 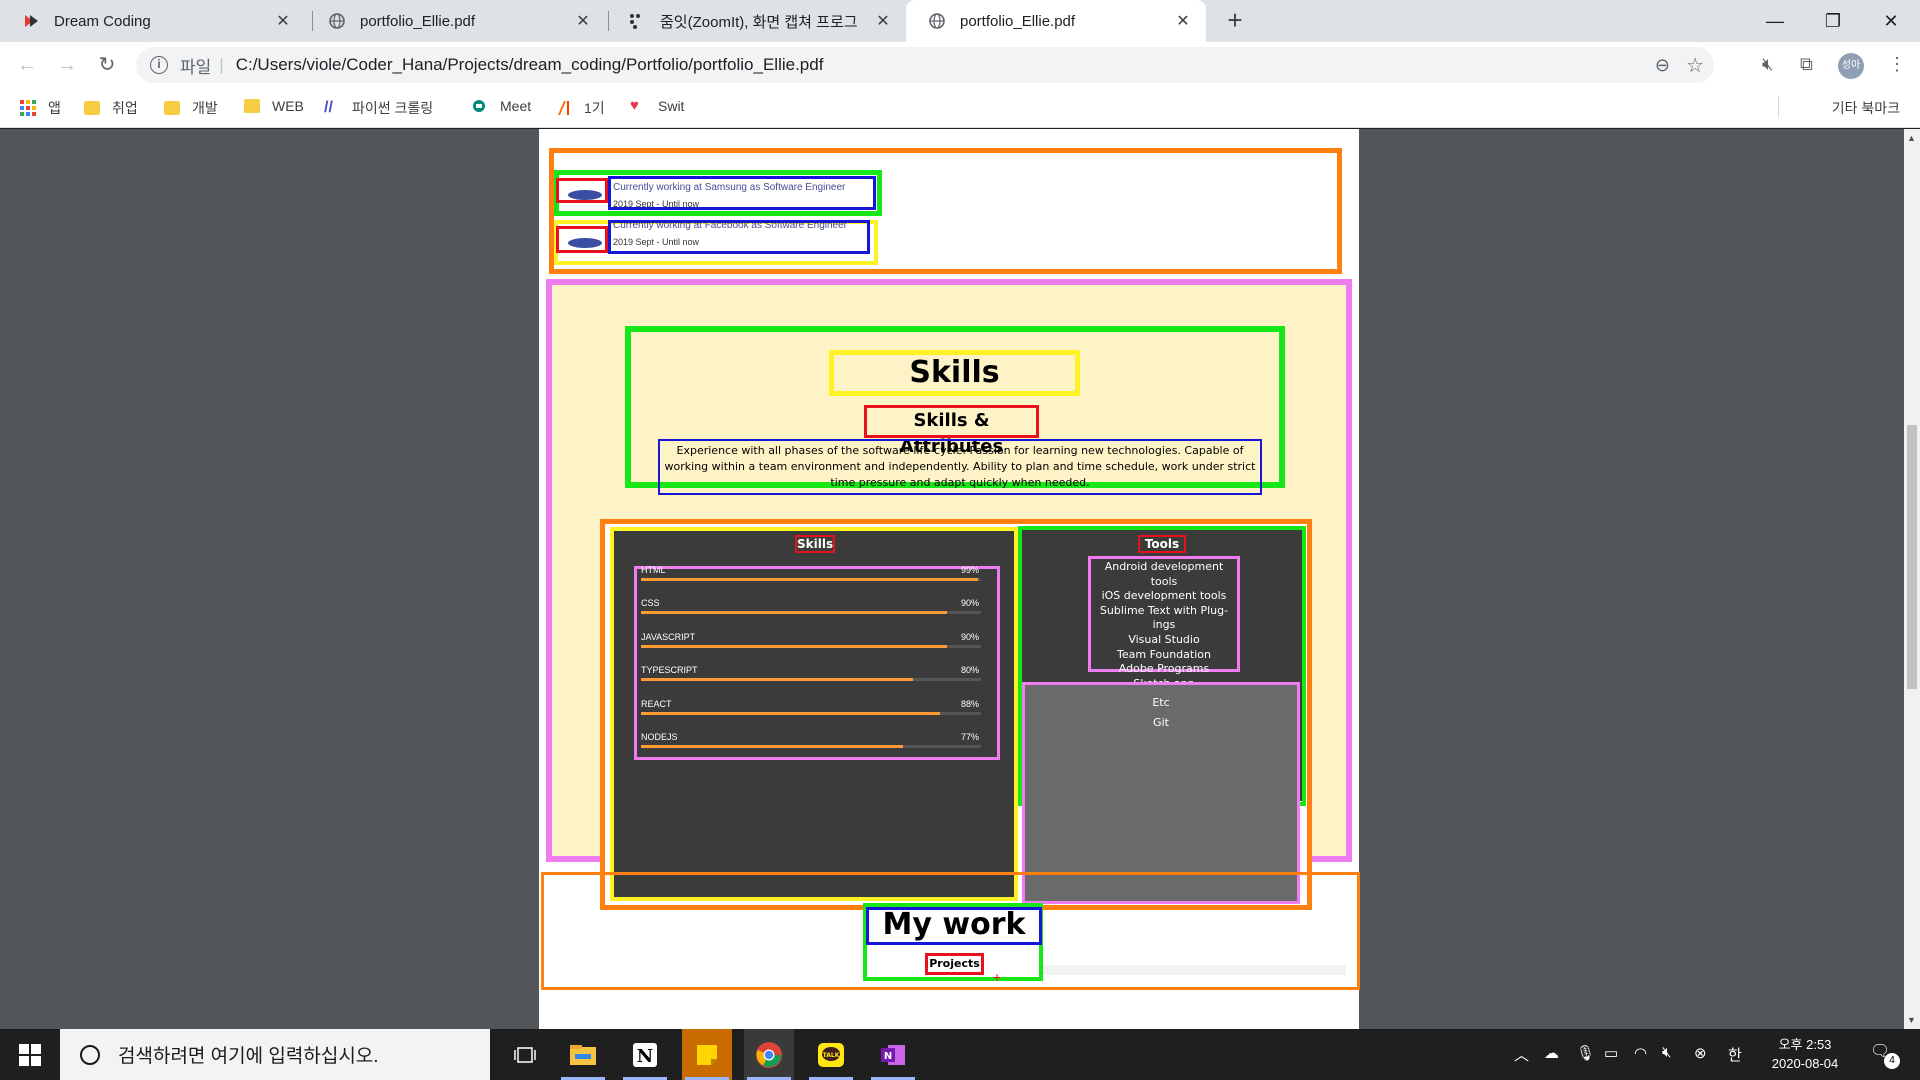 What do you see at coordinates (107, 65) in the screenshot?
I see `reload-button: ↻` at bounding box center [107, 65].